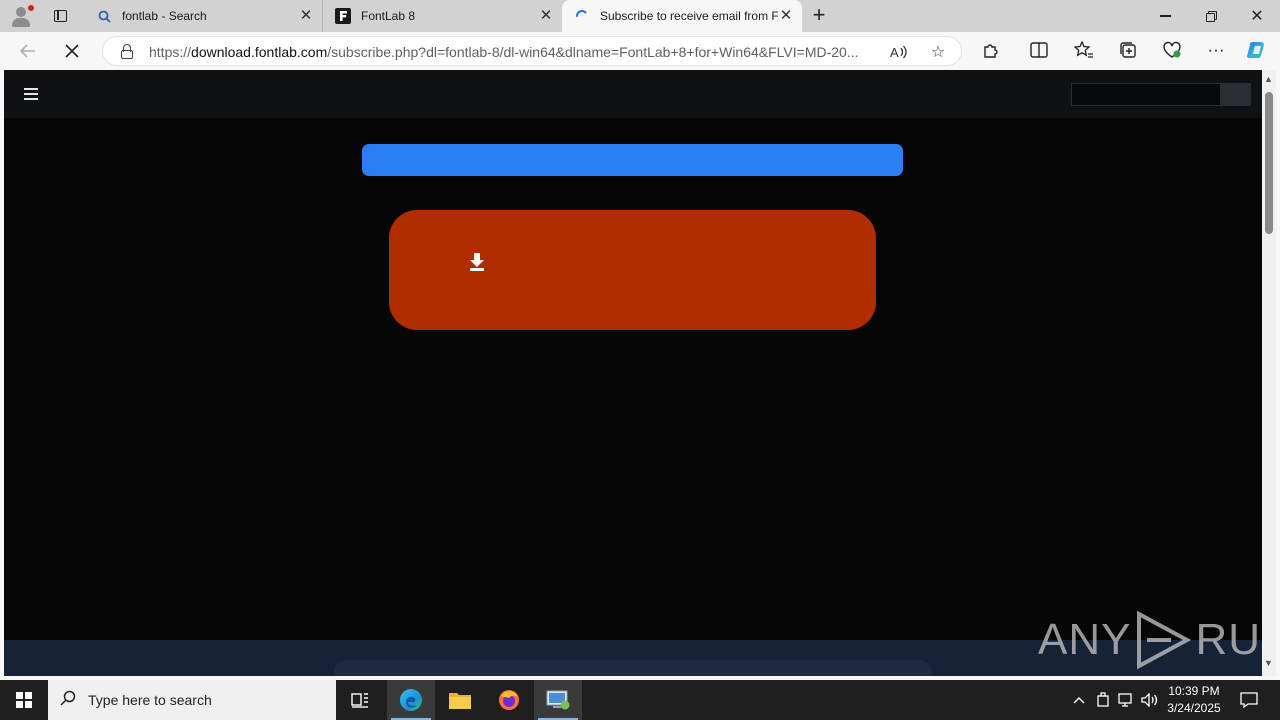 The height and width of the screenshot is (720, 1280). What do you see at coordinates (1216, 50) in the screenshot?
I see `more-icon: ···` at bounding box center [1216, 50].